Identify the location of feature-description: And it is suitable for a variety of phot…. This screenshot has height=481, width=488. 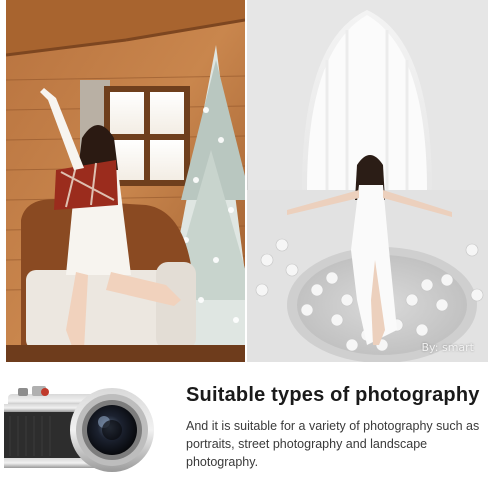
(333, 444).